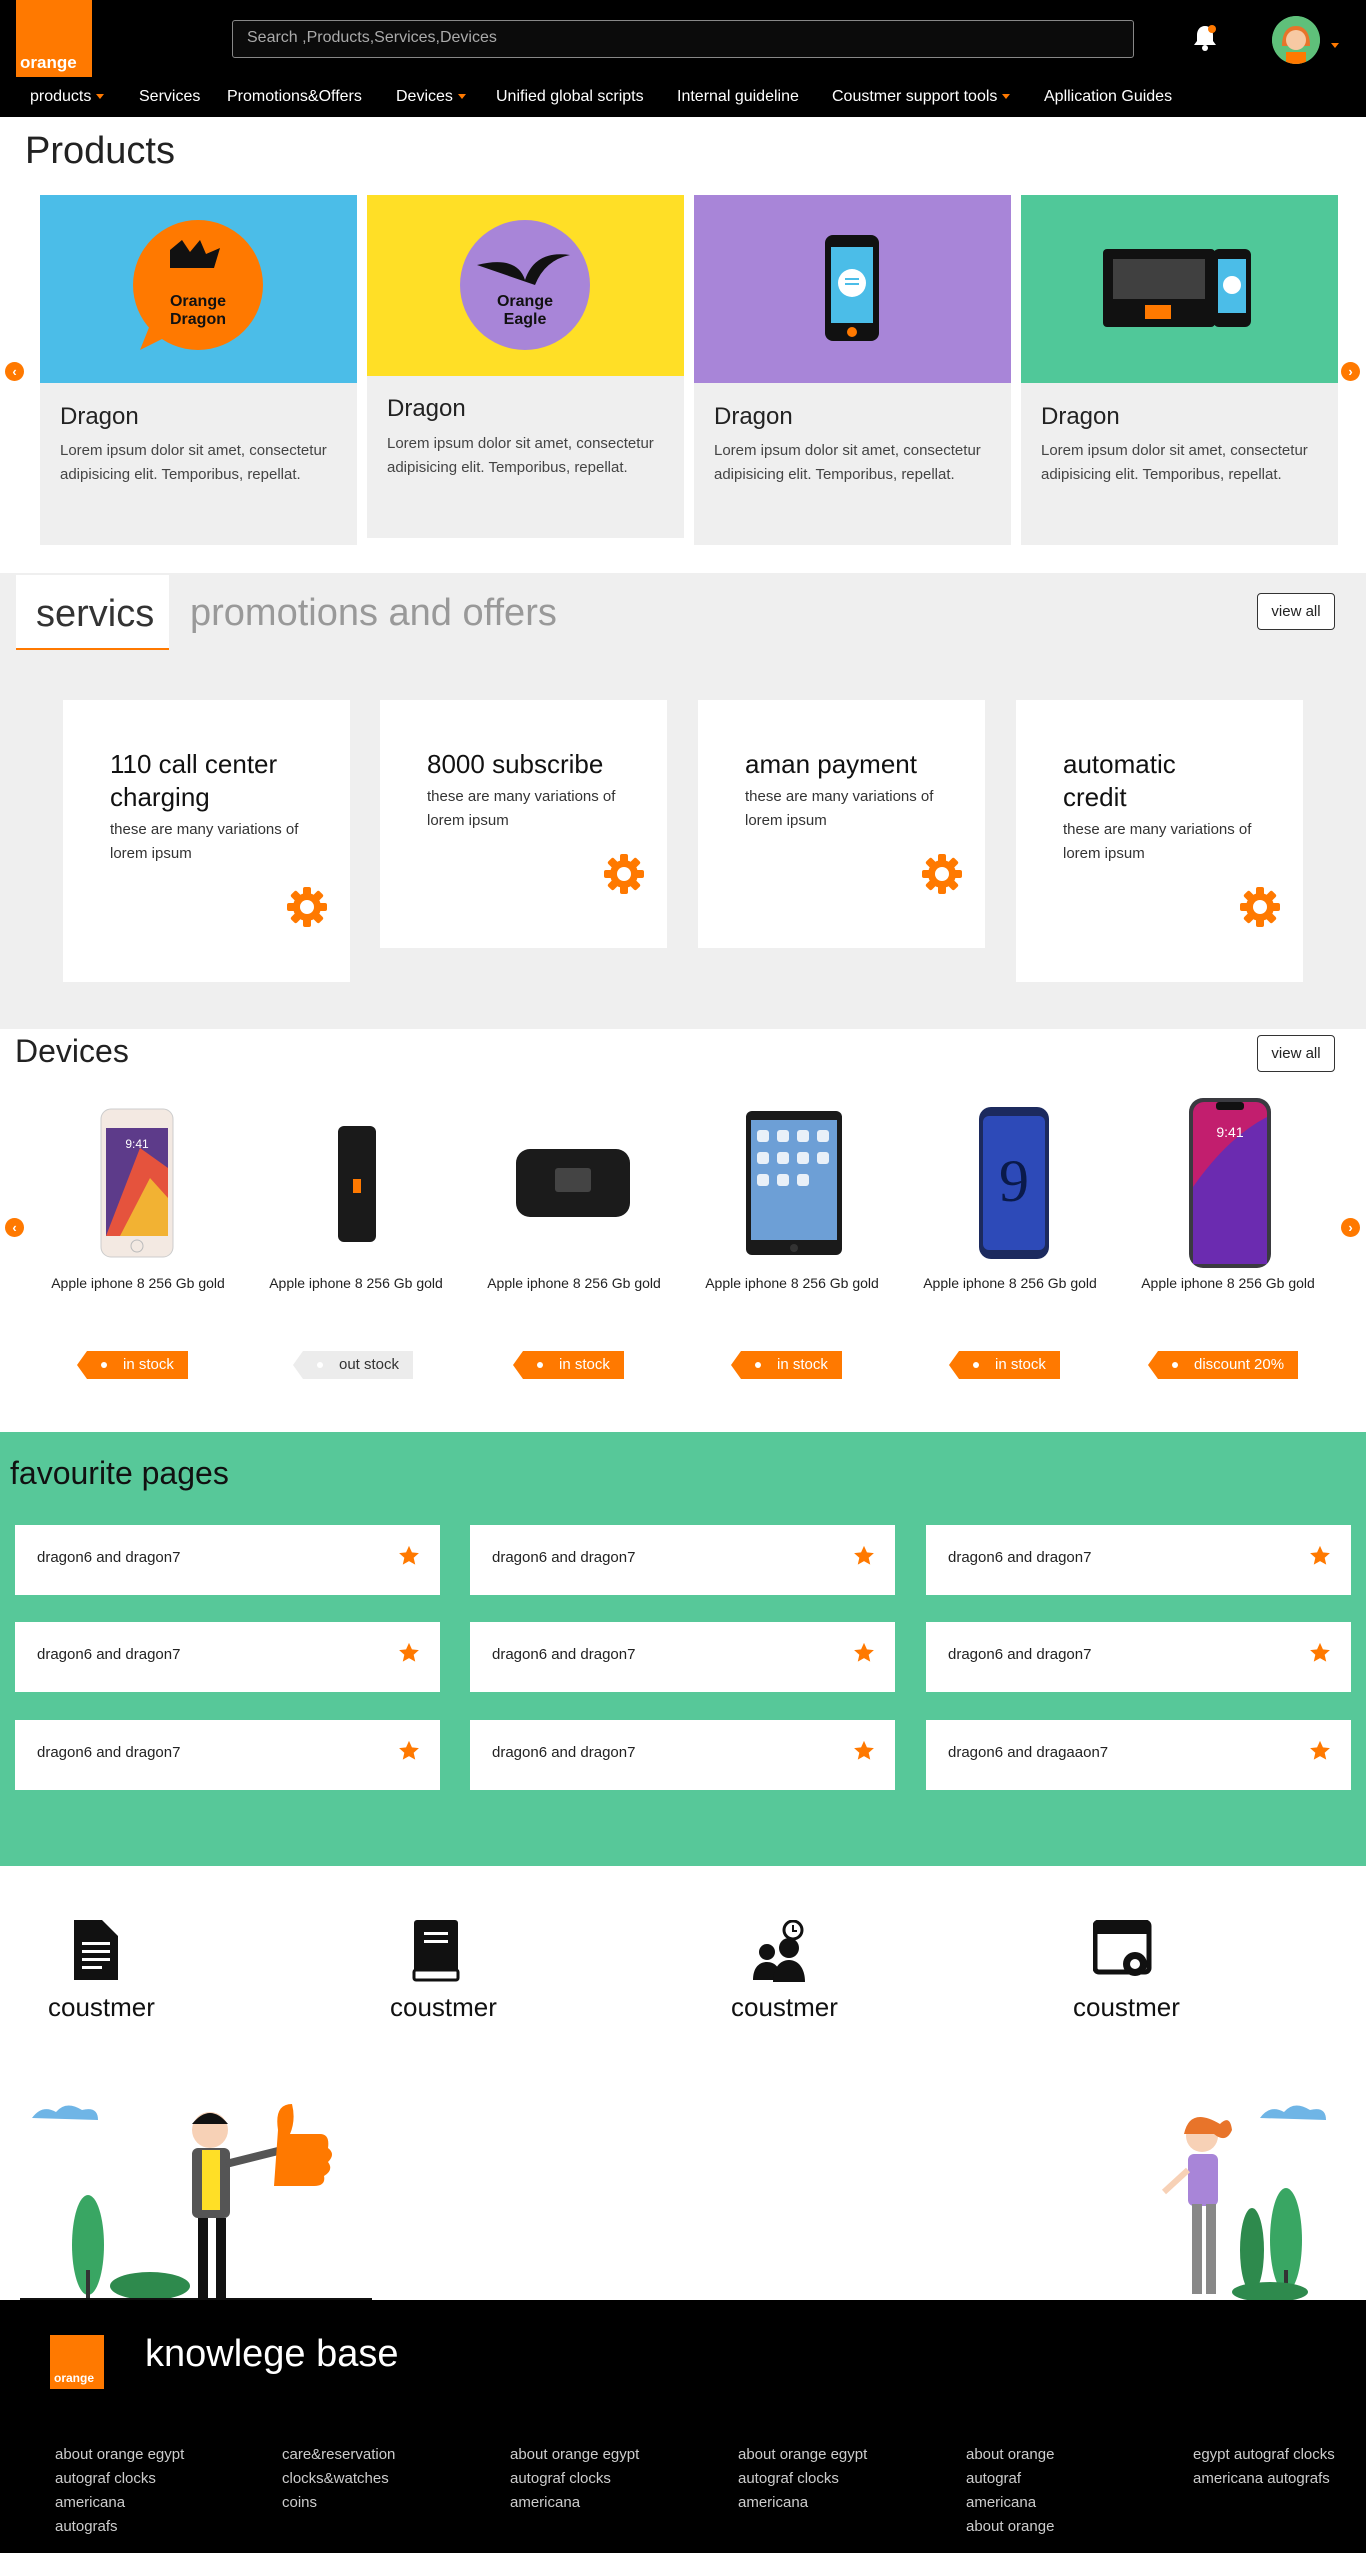  I want to click on nav-application-guides: Apllication Guides, so click(1108, 97).